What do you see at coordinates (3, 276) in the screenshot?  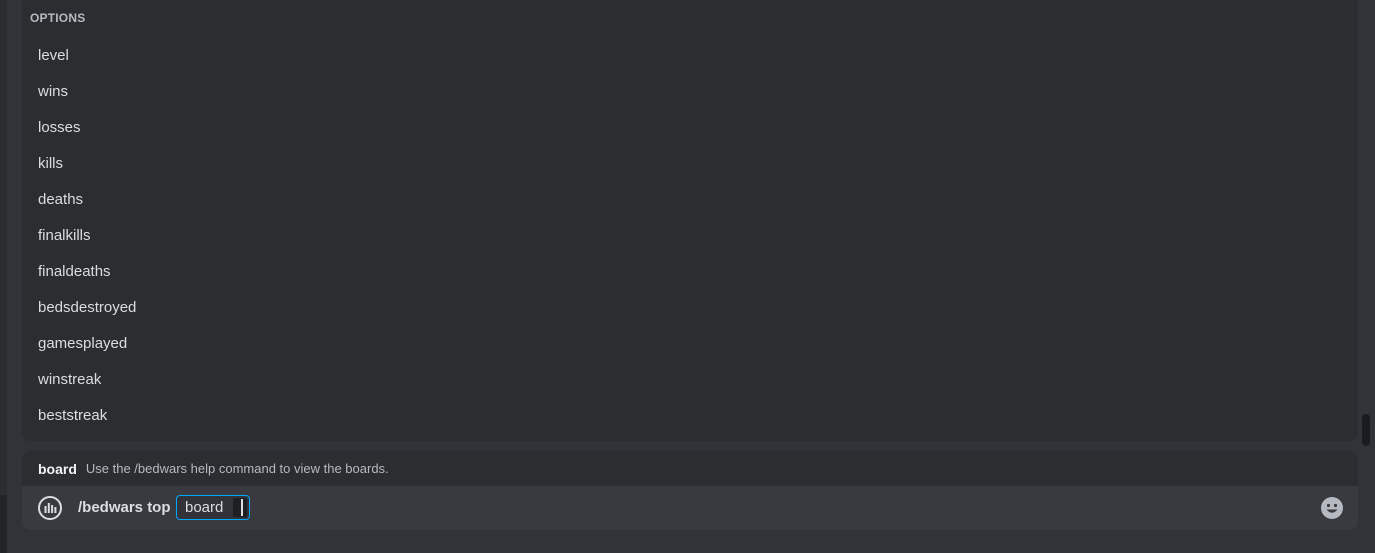 I see `left-panel-edge` at bounding box center [3, 276].